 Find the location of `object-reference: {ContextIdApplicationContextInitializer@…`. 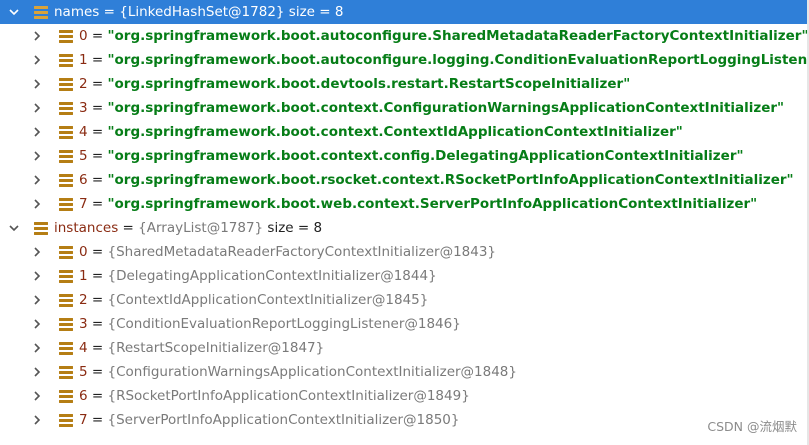

object-reference: {ContextIdApplicationContextInitializer@… is located at coordinates (268, 300).